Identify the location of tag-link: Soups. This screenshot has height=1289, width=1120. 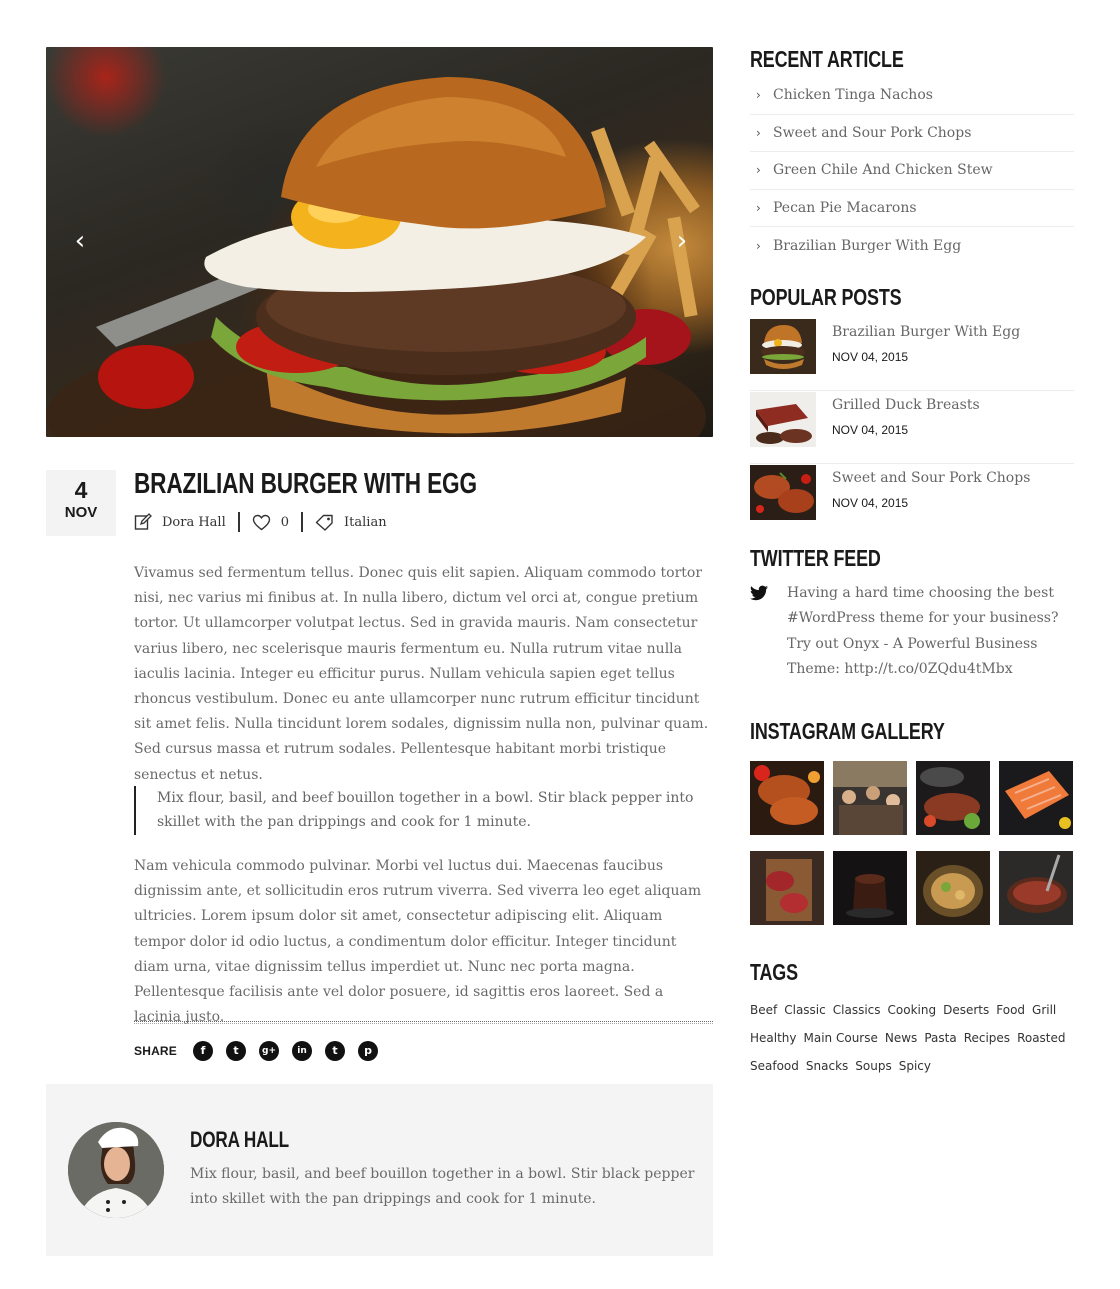
(873, 1066).